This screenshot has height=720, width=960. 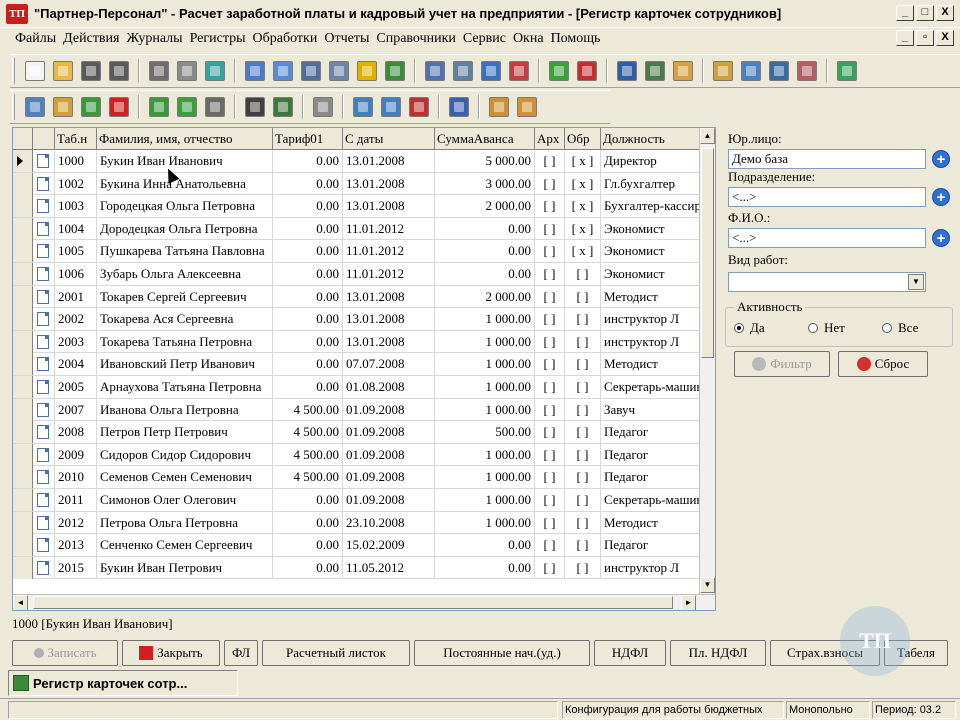 I want to click on pl-ndfl-button: Пл. НДФЛ, so click(x=718, y=653).